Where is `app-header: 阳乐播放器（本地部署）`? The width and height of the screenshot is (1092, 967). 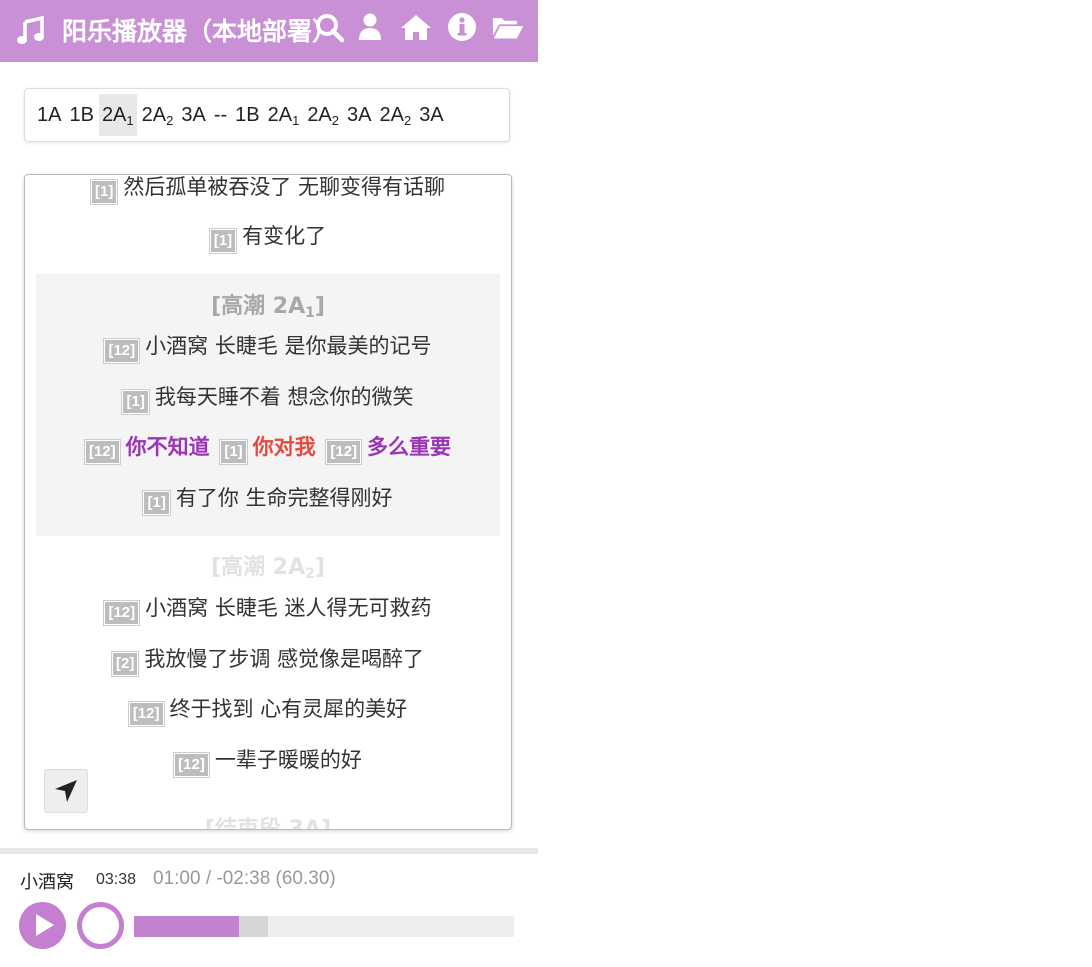
app-header: 阳乐播放器（本地部署） is located at coordinates (269, 31).